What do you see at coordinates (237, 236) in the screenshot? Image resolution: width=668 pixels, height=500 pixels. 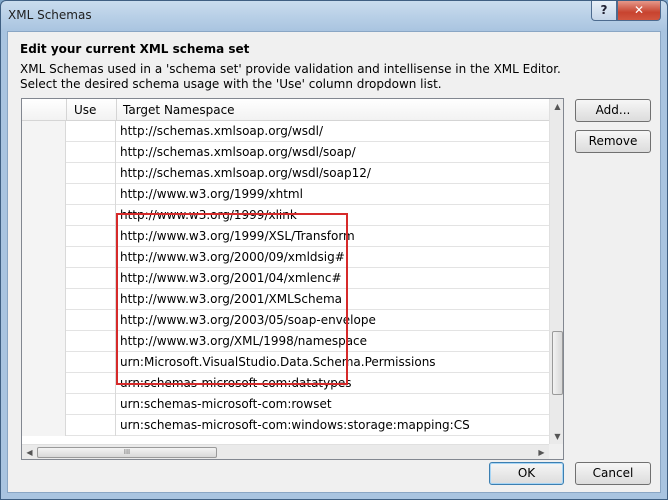 I see `namespace-cell: http://www.w3.org/1999/XSL/Transform` at bounding box center [237, 236].